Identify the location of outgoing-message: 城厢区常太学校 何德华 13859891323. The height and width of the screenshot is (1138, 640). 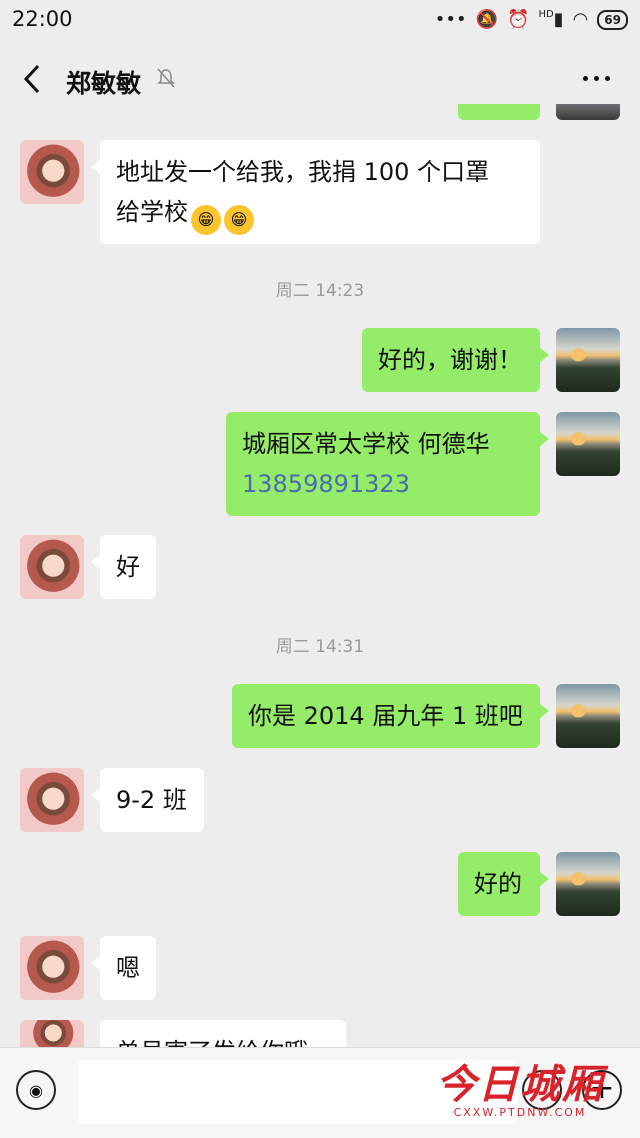
(387, 464).